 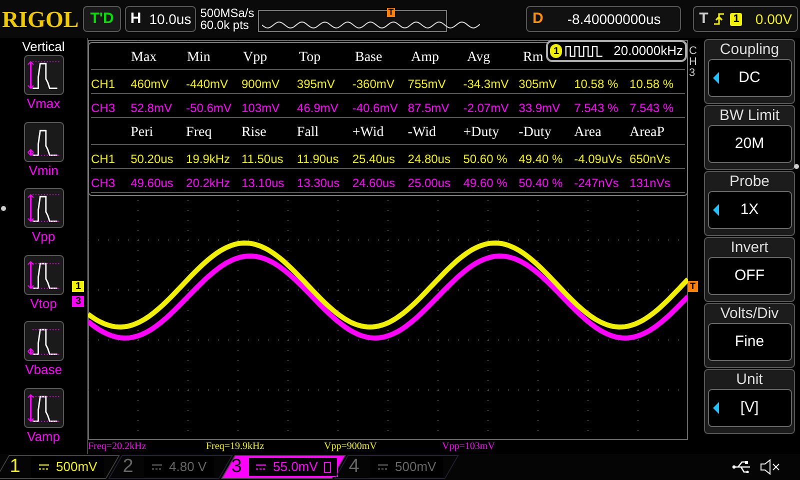 I want to click on table-cell-text: 11.50us, so click(x=262, y=159).